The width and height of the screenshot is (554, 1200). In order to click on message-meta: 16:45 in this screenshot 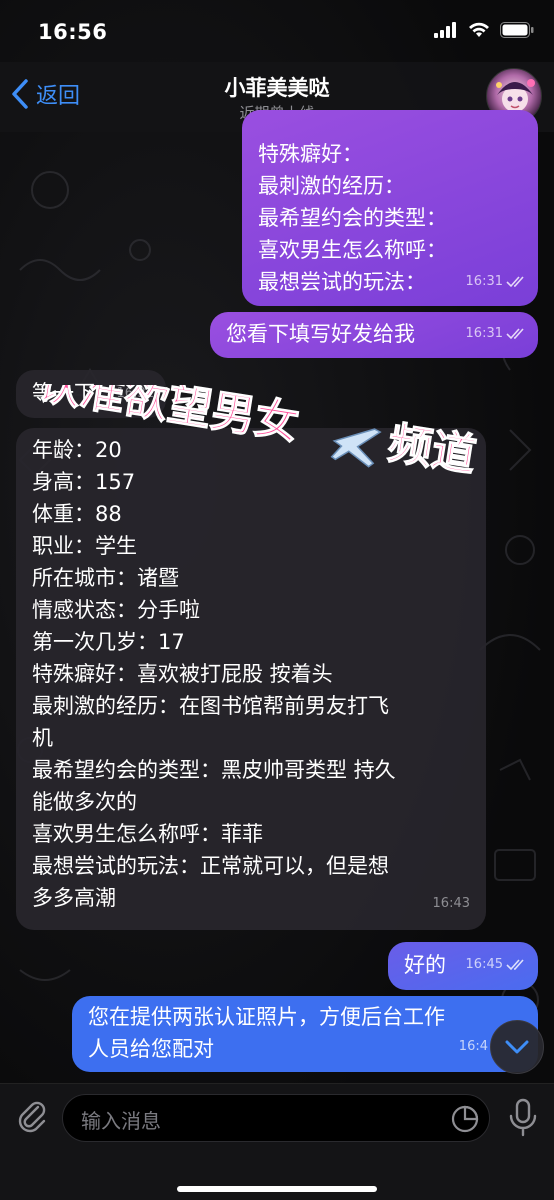, I will do `click(496, 965)`.